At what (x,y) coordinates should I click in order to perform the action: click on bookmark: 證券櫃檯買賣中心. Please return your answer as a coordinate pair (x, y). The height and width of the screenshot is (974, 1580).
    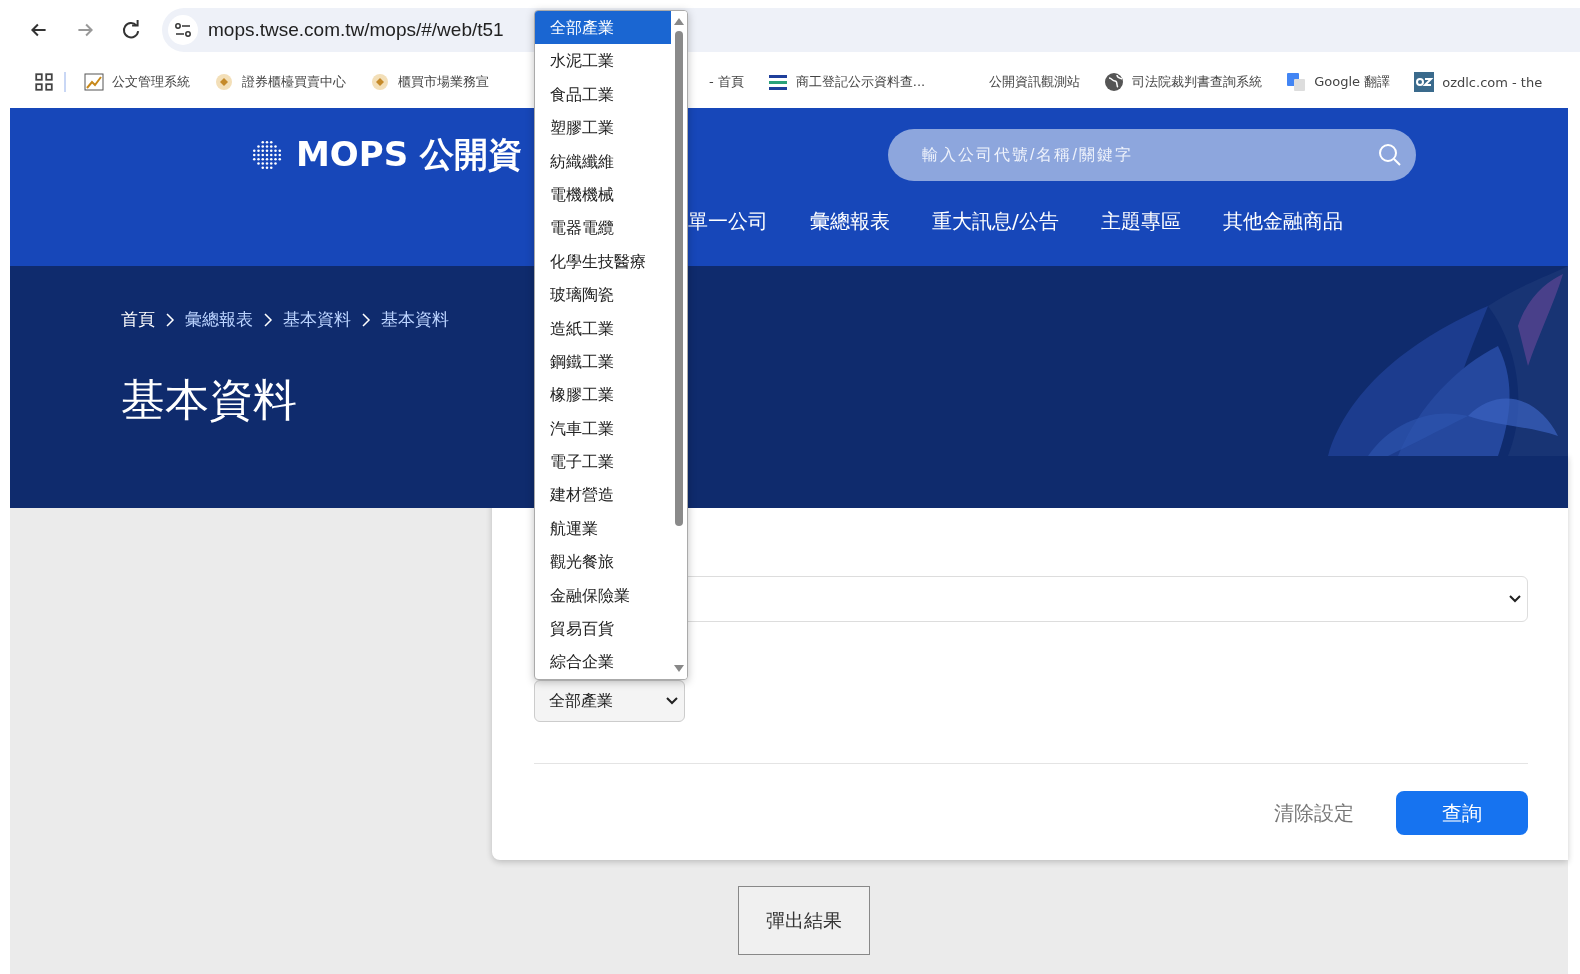
    Looking at the image, I should click on (280, 82).